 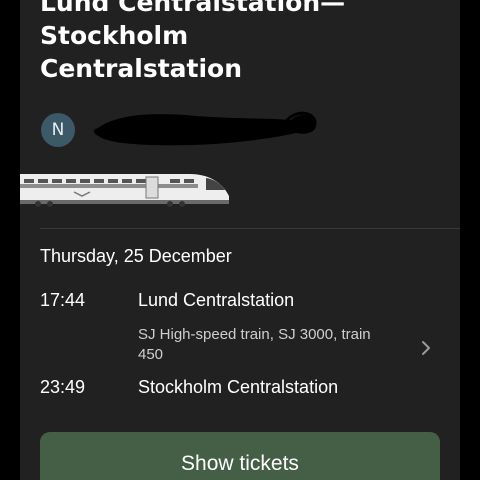 I want to click on arrival-station: Stockholm Centralstation, so click(x=238, y=387).